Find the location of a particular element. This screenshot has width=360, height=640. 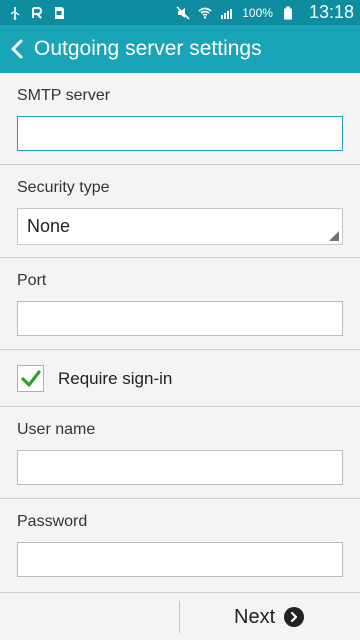

sync-icon is located at coordinates (37, 13).